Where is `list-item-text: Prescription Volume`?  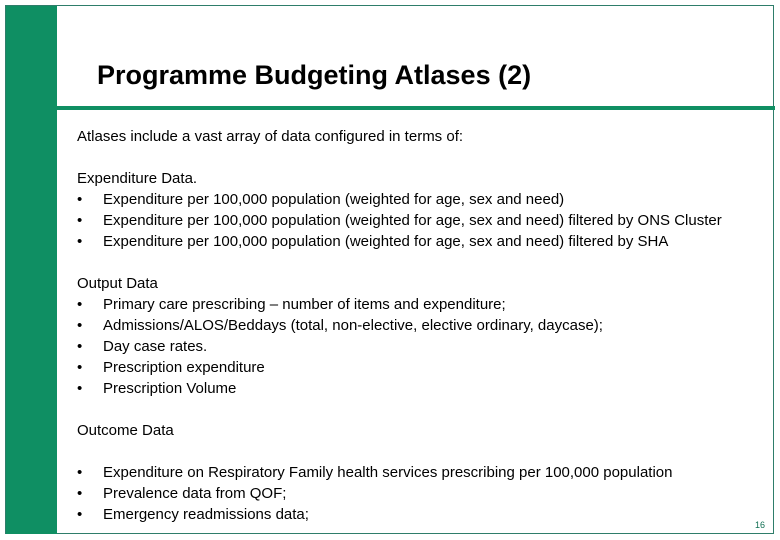
list-item-text: Prescription Volume is located at coordinates (170, 388).